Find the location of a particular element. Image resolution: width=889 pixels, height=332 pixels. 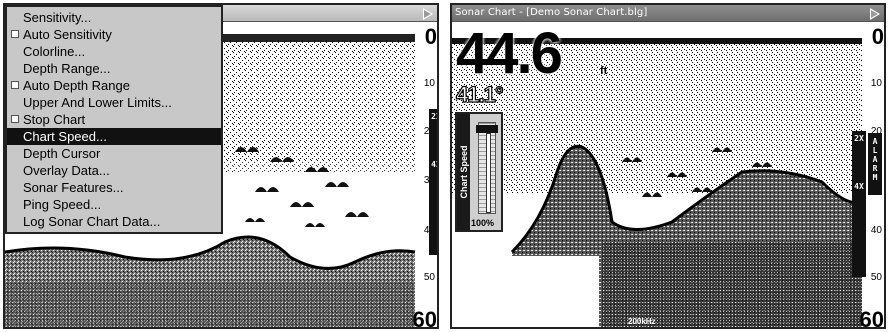

right-zoom-bar: 2X 4X is located at coordinates (859, 204).